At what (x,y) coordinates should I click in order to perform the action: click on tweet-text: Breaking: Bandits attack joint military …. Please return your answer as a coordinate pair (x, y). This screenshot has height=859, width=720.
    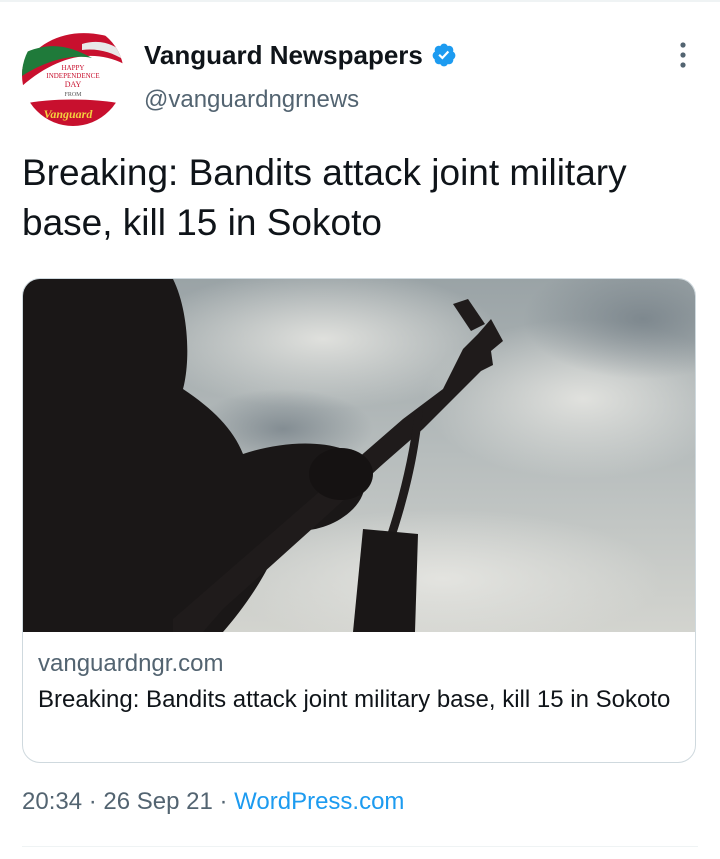
    Looking at the image, I should click on (324, 197).